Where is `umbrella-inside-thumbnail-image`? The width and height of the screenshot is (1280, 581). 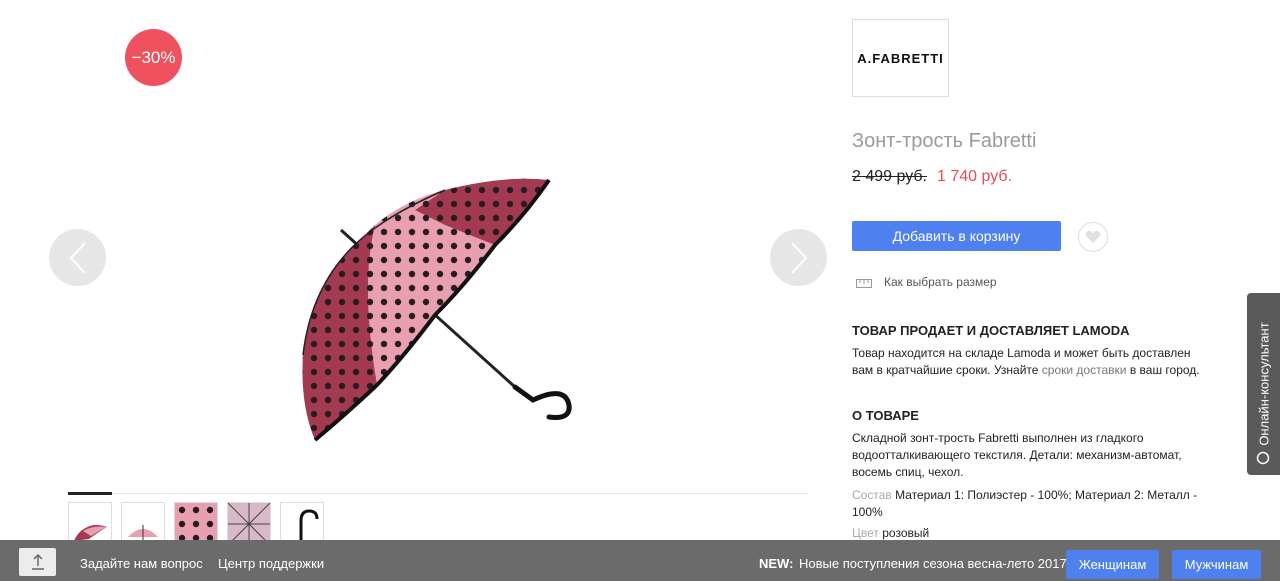 umbrella-inside-thumbnail-image is located at coordinates (249, 524).